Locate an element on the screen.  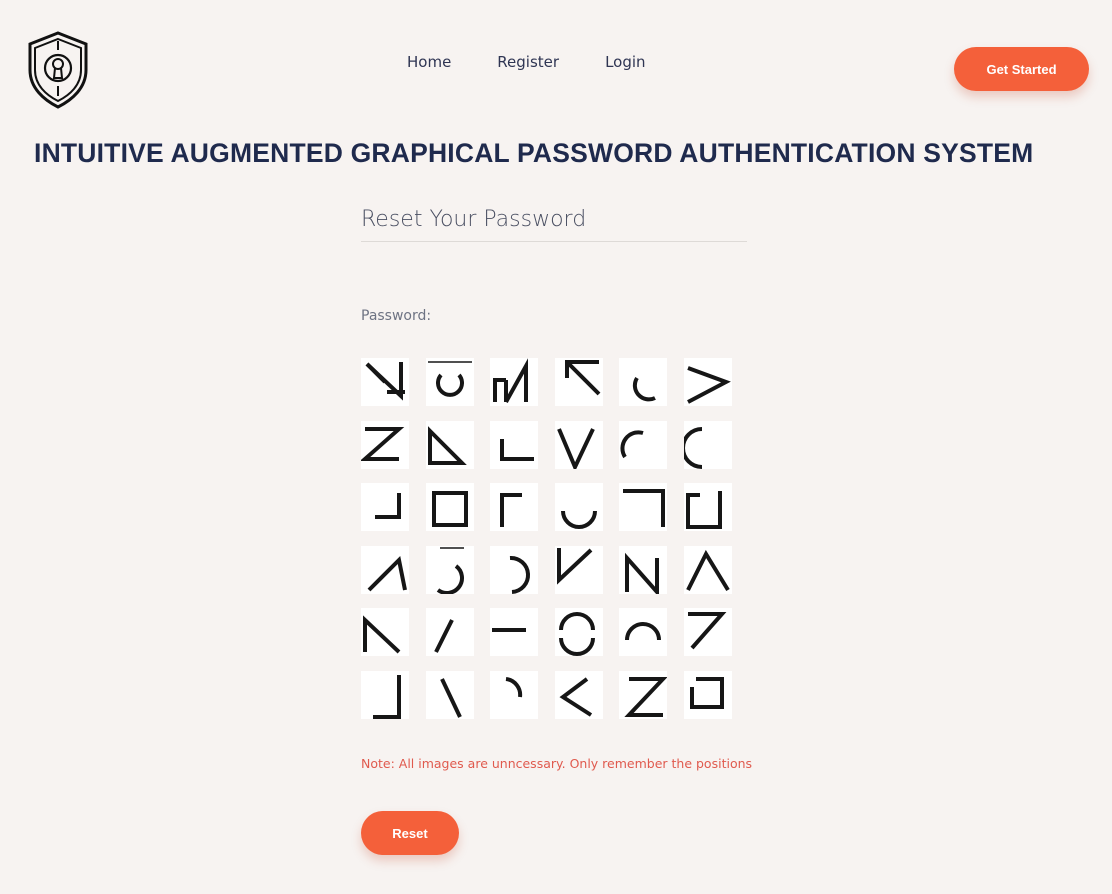
graphical-password-grid is located at coordinates (546, 538).